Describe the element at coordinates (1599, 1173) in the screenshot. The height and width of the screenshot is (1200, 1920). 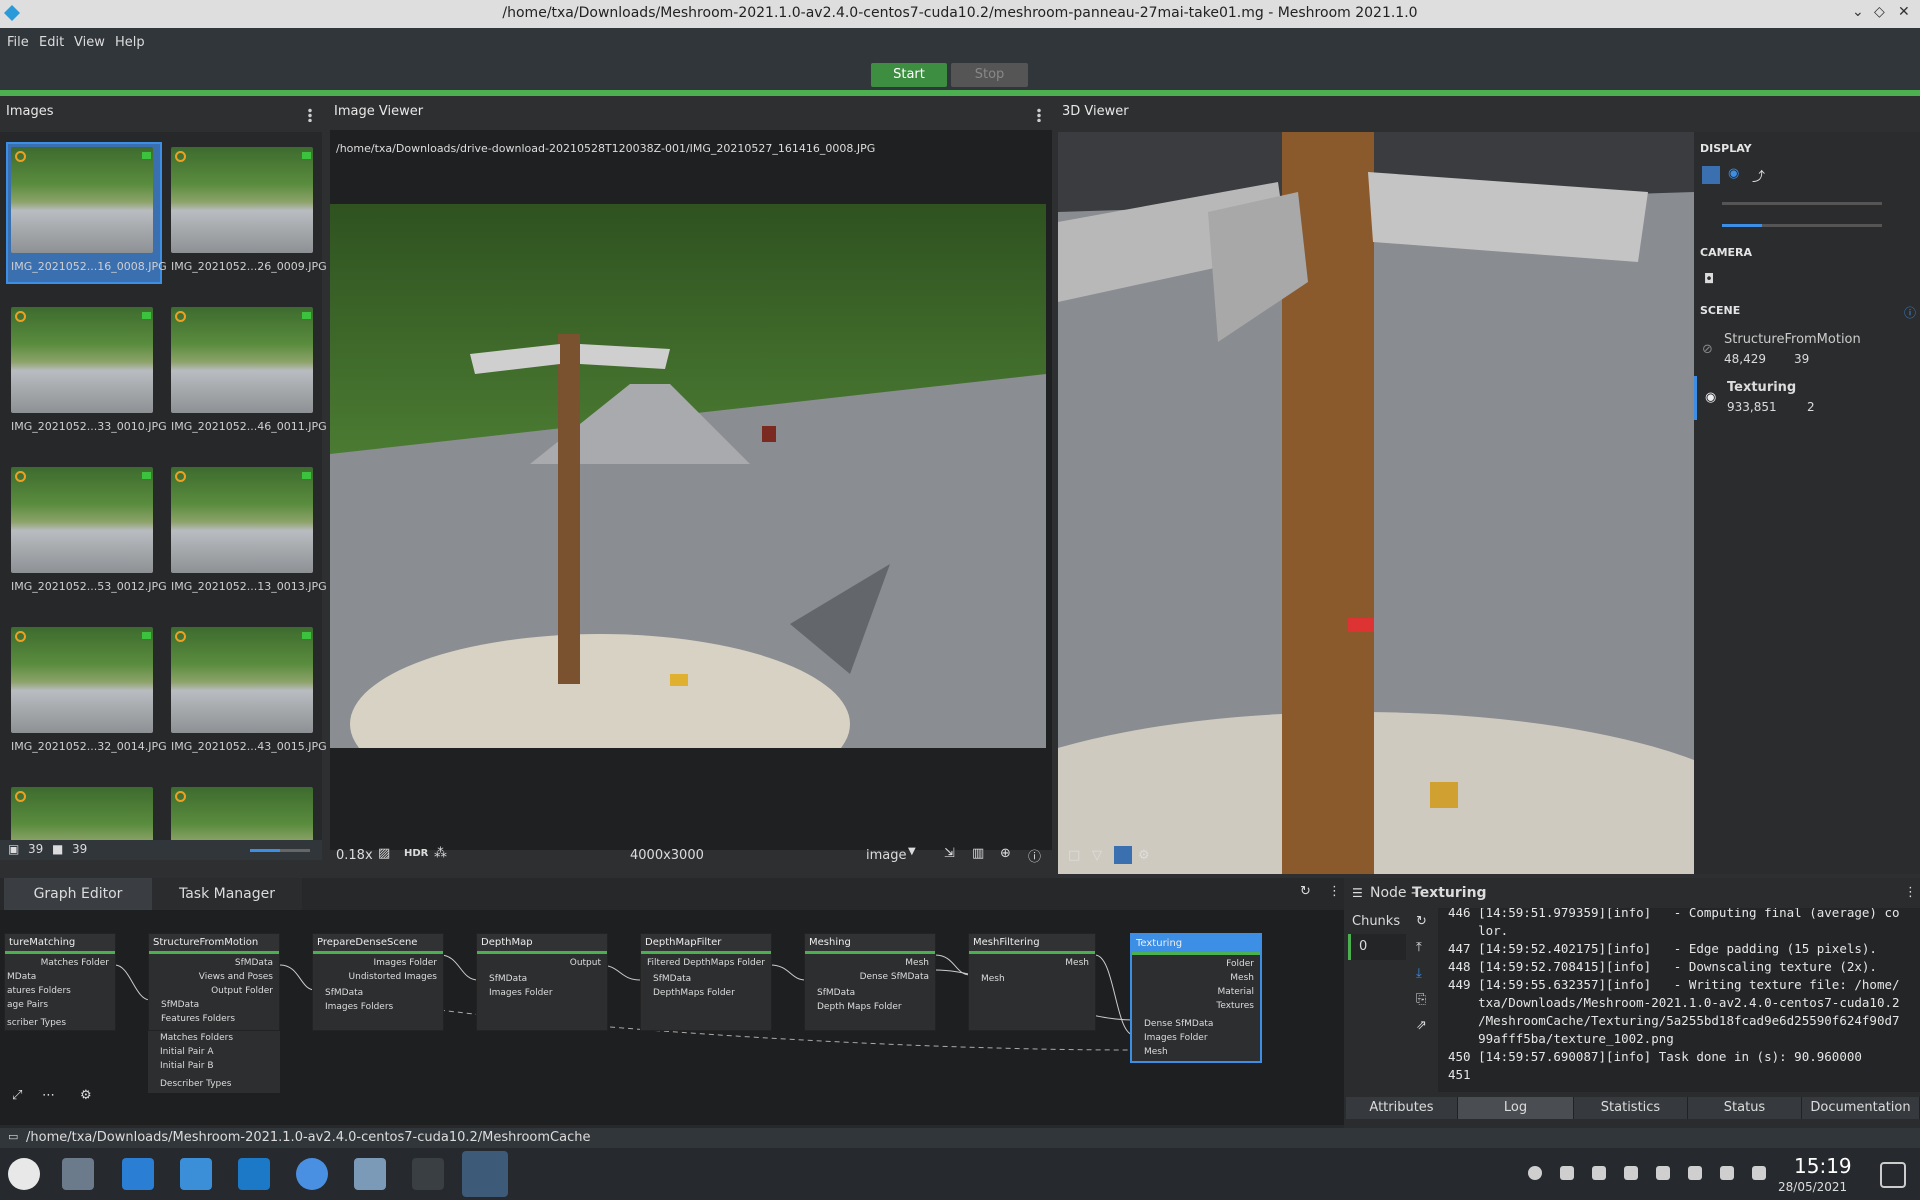
I see `clipboard-icon` at that location.